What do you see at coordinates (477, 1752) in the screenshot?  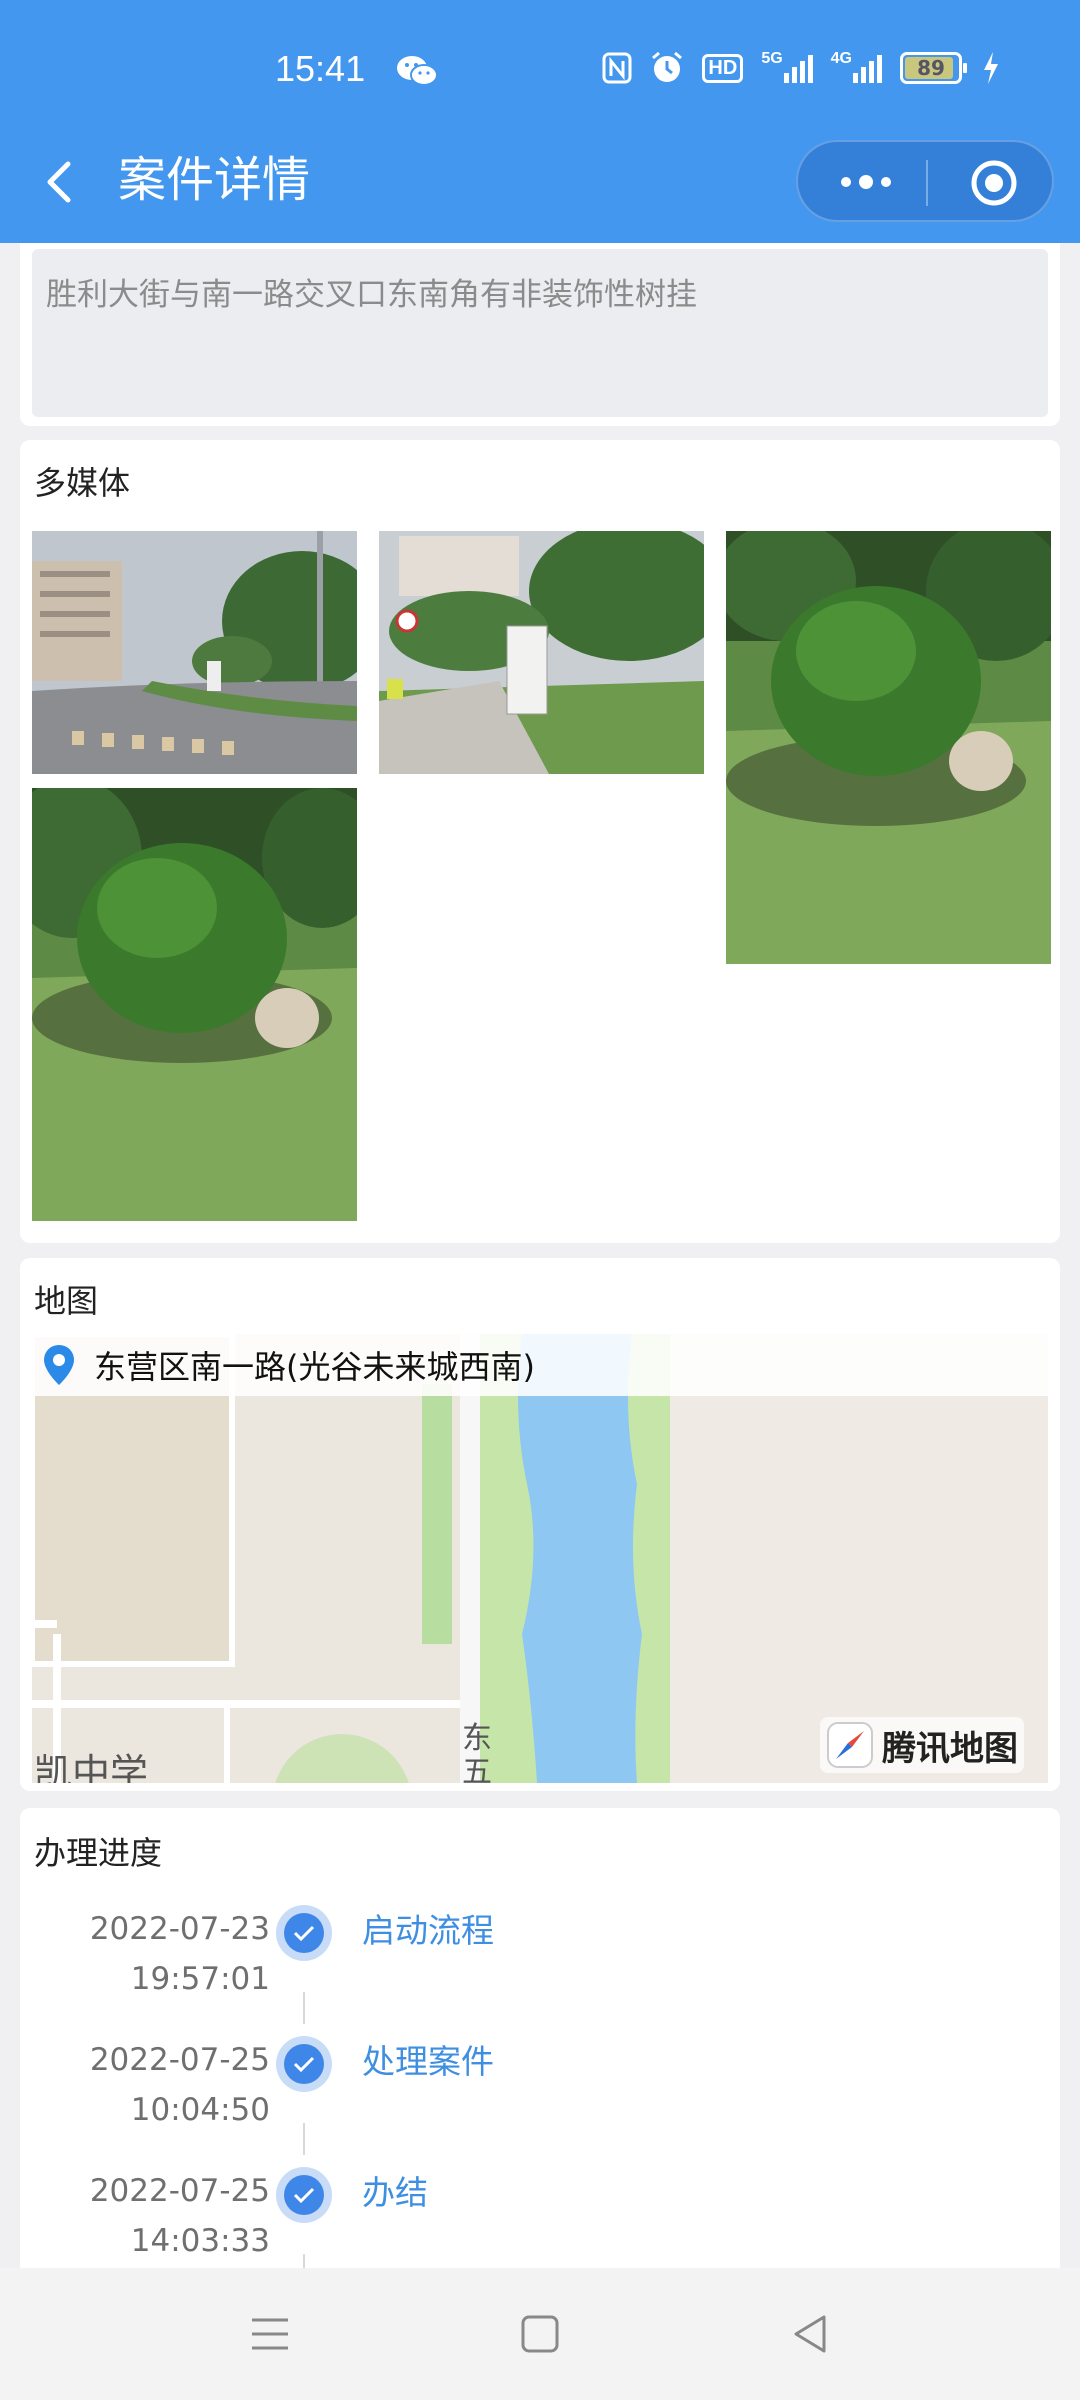 I see `map-road-label: 东五` at bounding box center [477, 1752].